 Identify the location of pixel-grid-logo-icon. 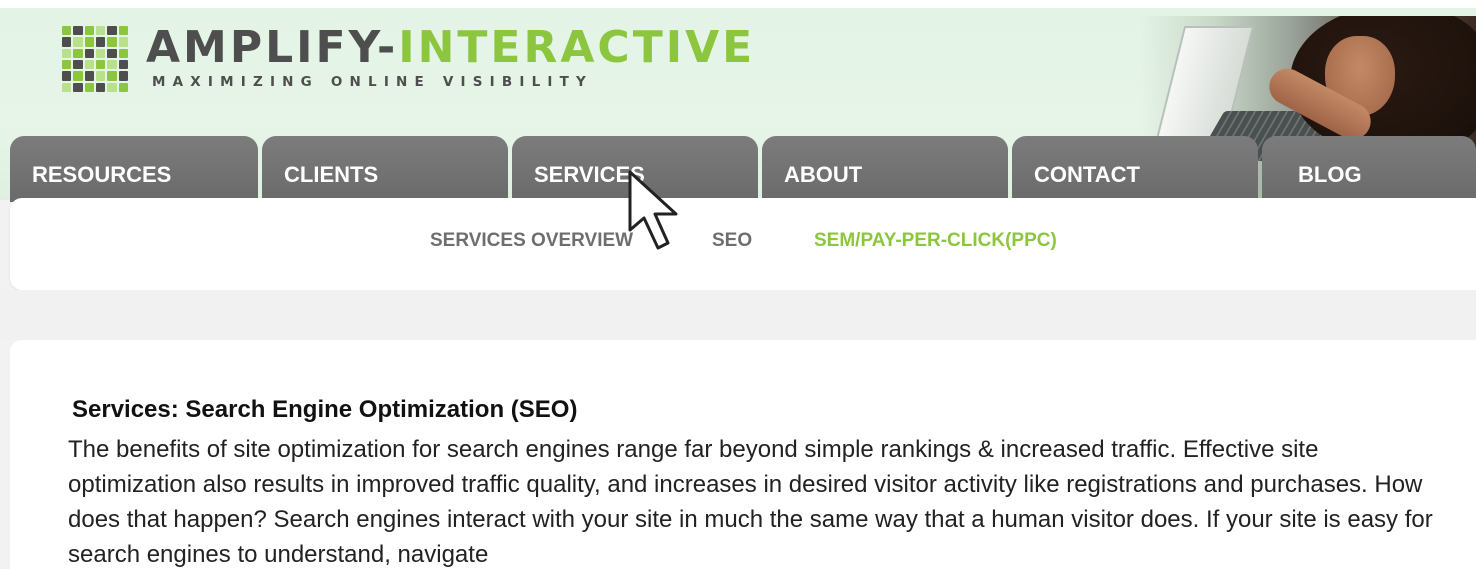
(95, 59).